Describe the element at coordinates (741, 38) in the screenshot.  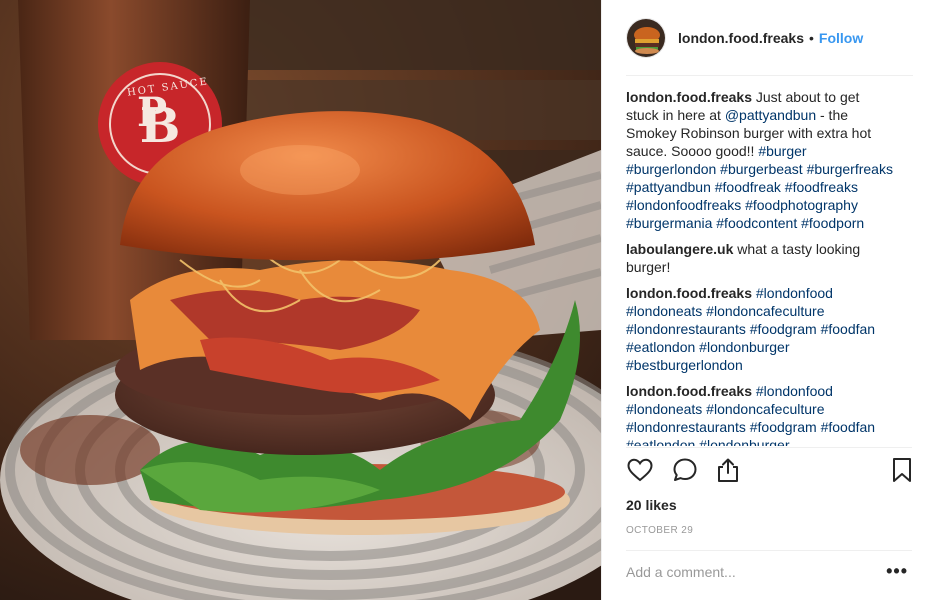
I see `post-author-username: london.food.freaks` at that location.